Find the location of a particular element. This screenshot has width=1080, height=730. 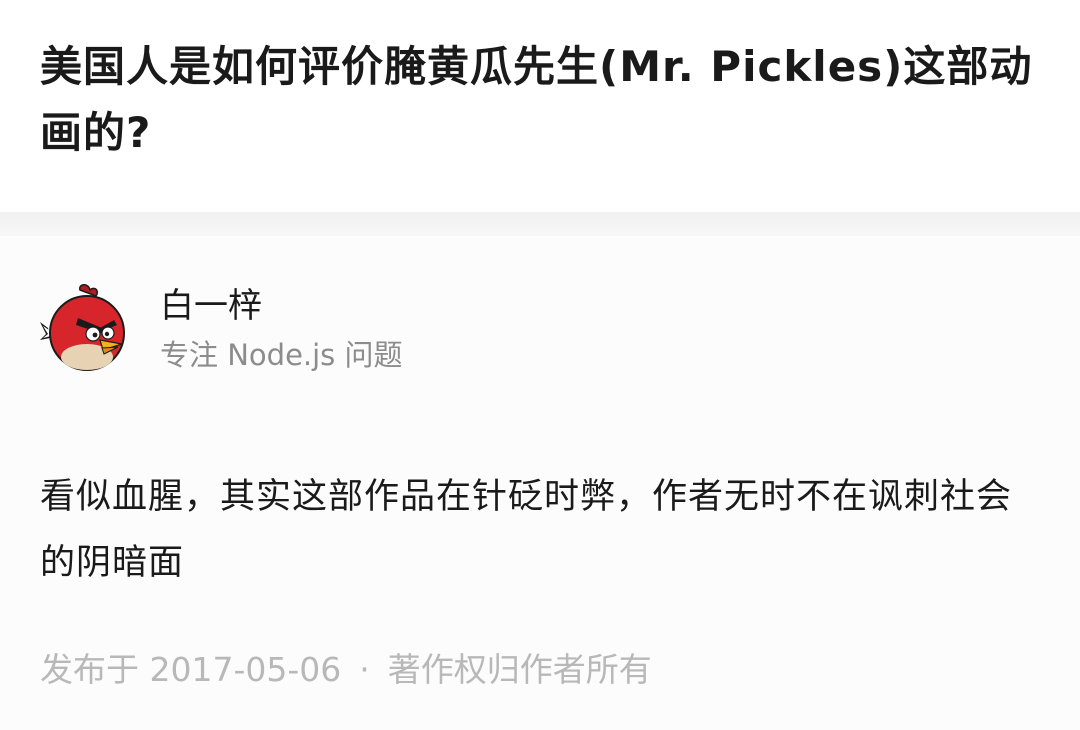

author-info: 白一梓 专注 Node.js 问题 is located at coordinates (490, 329).